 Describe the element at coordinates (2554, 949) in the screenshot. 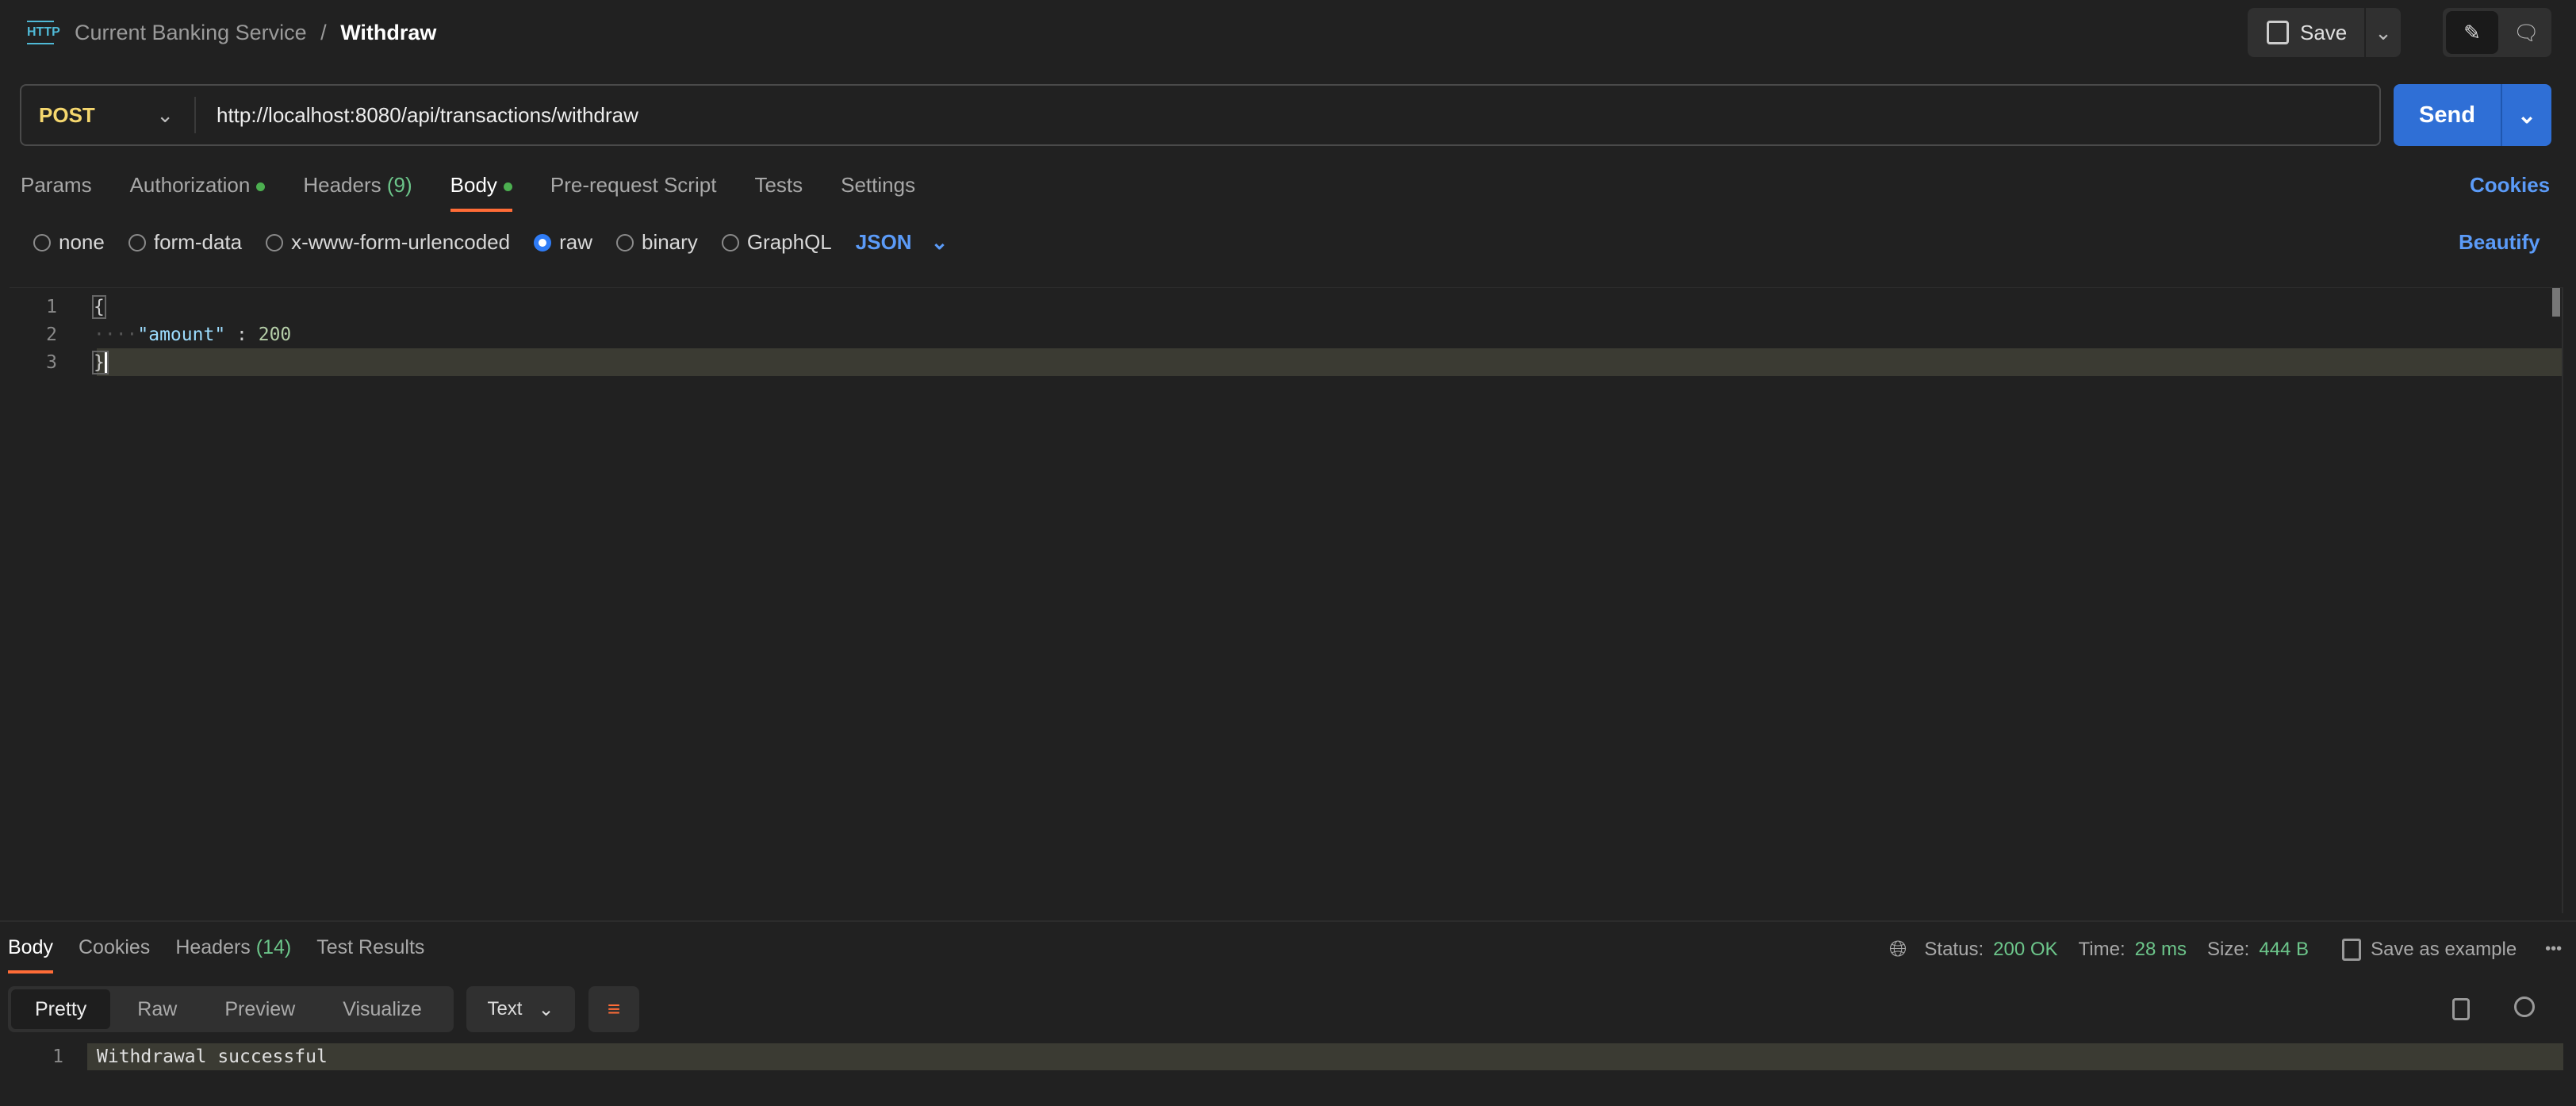

I see `more-options-icon: •••` at that location.